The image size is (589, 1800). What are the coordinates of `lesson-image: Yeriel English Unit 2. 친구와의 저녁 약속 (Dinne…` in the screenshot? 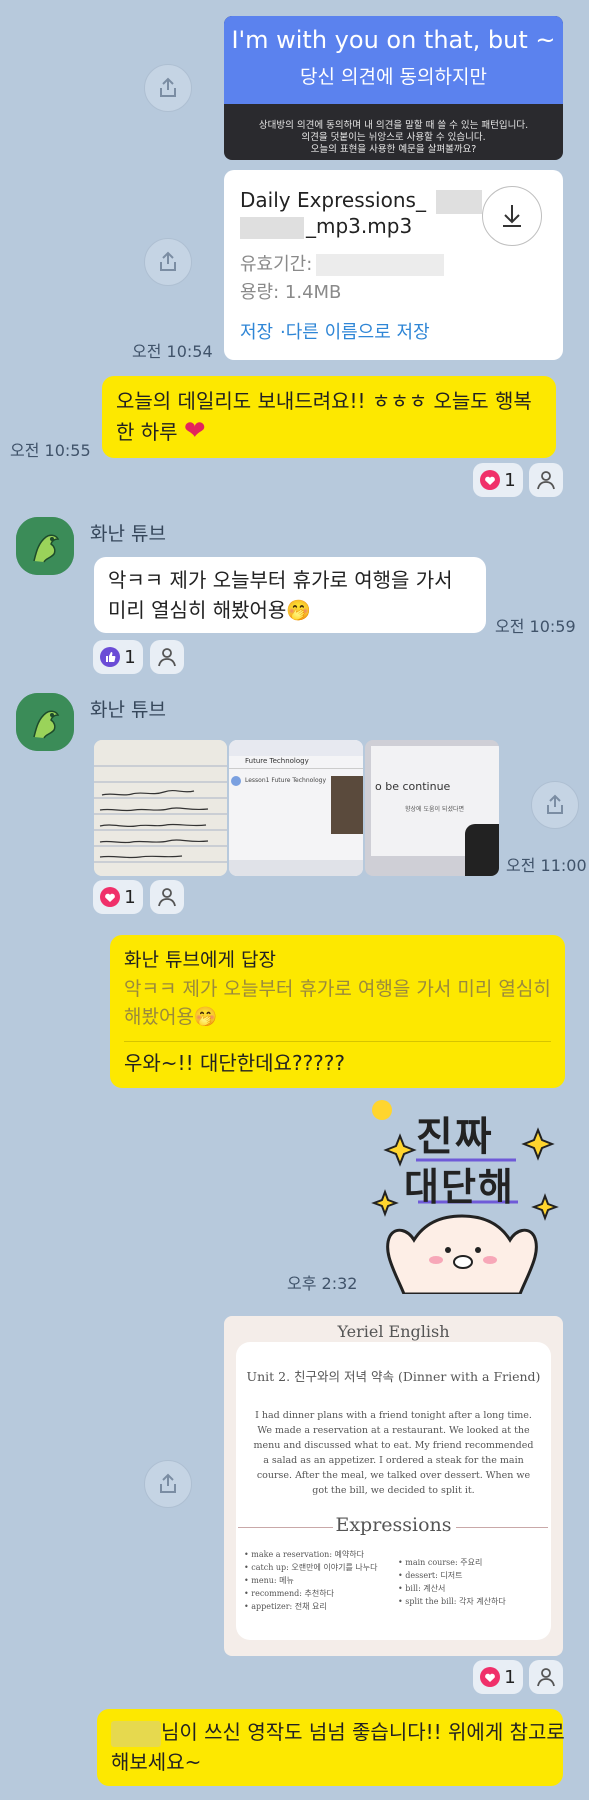 It's located at (393, 1486).